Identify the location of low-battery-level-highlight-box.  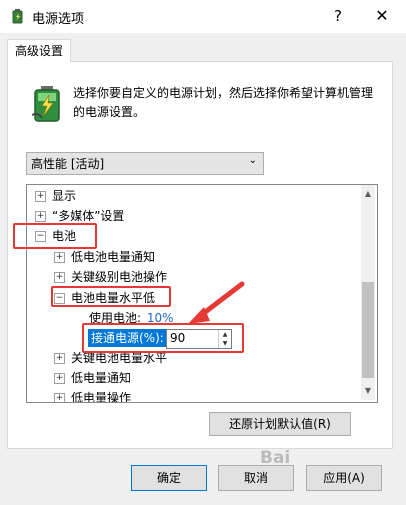
(111, 296).